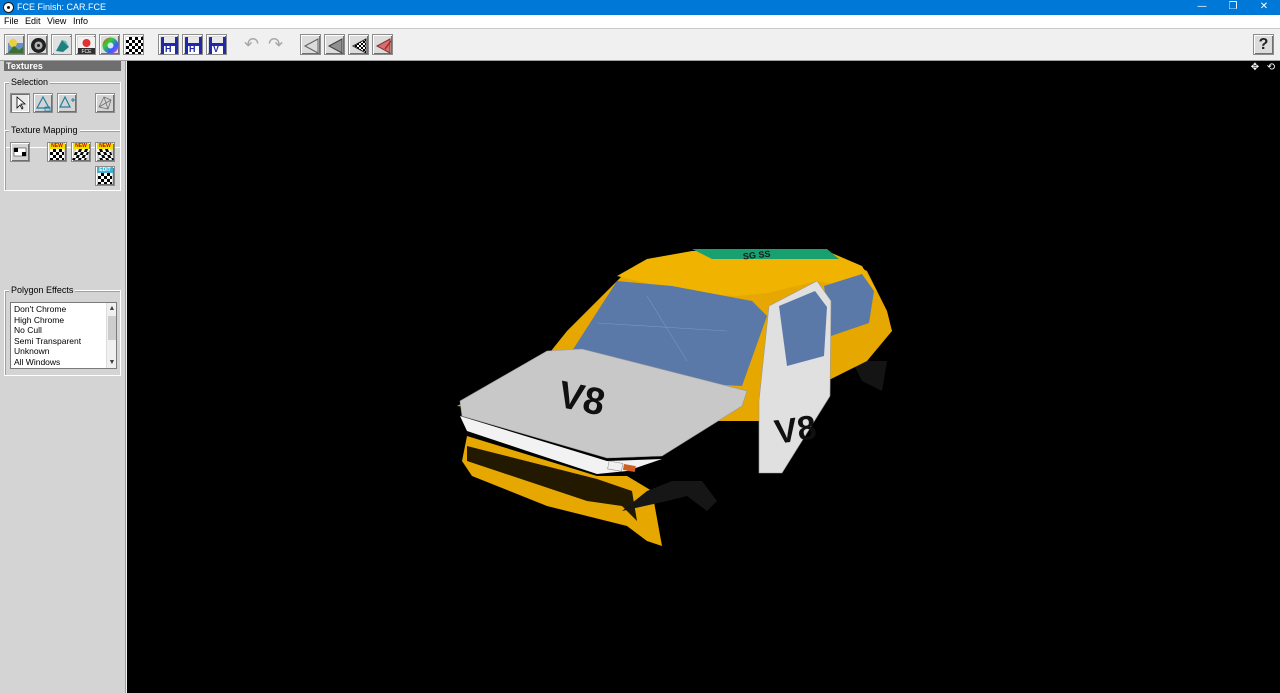  I want to click on title-bar: FCE Finish: CAR.FCE — ❐ ✕, so click(640, 7).